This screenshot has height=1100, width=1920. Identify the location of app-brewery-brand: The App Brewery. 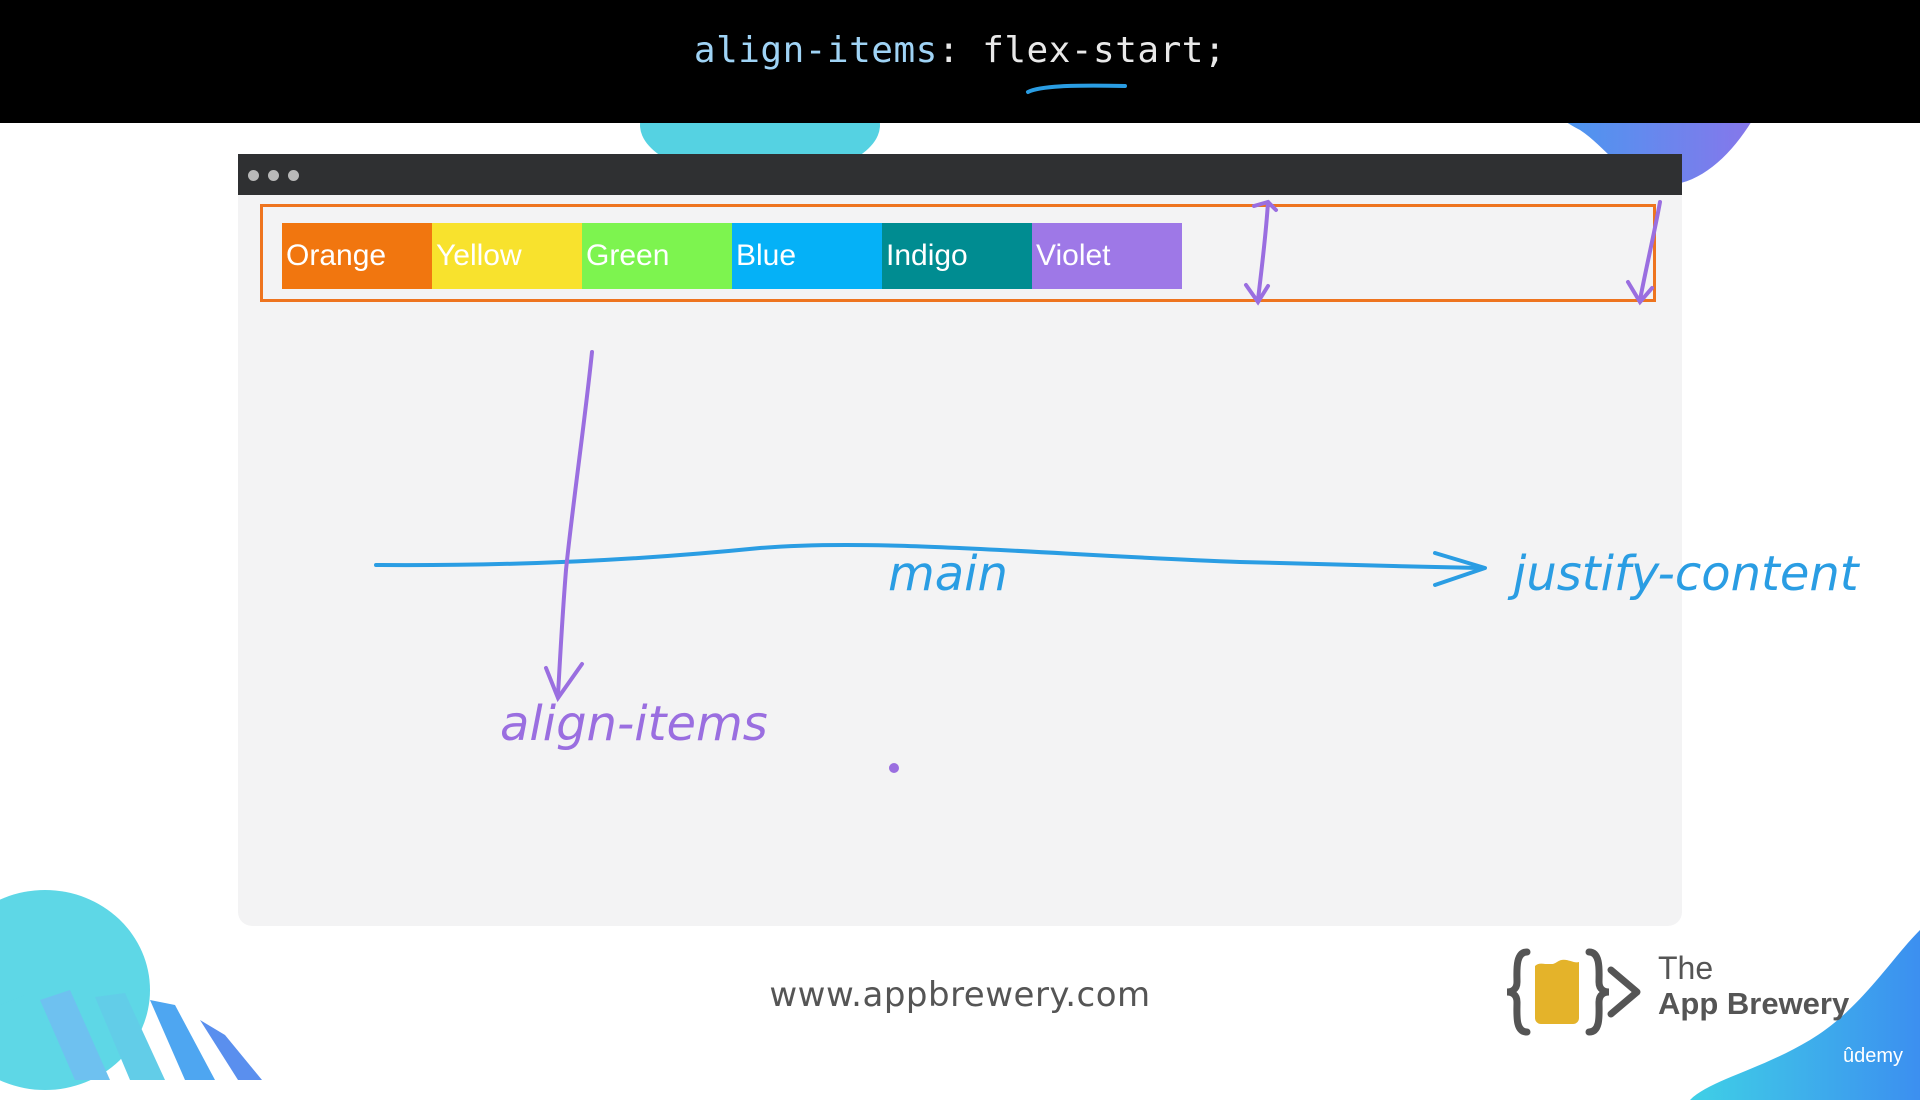
(1695, 992).